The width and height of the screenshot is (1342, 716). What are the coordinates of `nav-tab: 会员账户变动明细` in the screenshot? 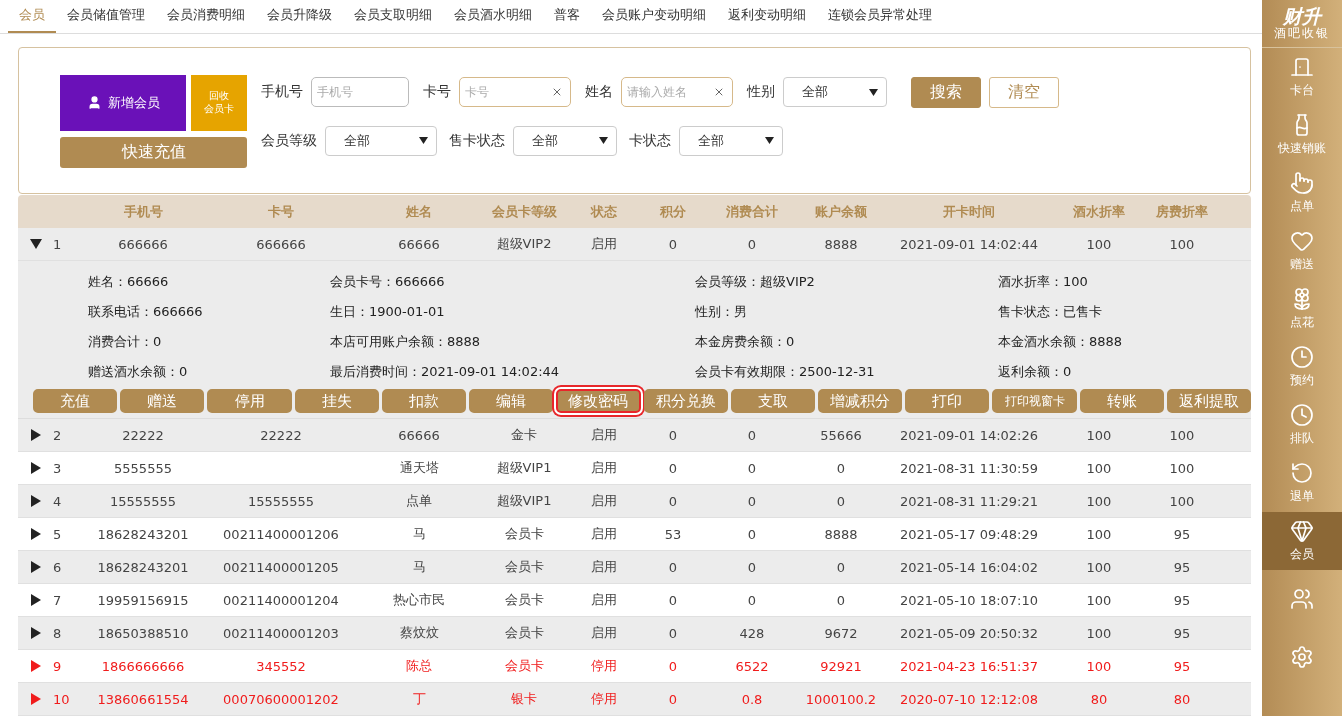 It's located at (654, 16).